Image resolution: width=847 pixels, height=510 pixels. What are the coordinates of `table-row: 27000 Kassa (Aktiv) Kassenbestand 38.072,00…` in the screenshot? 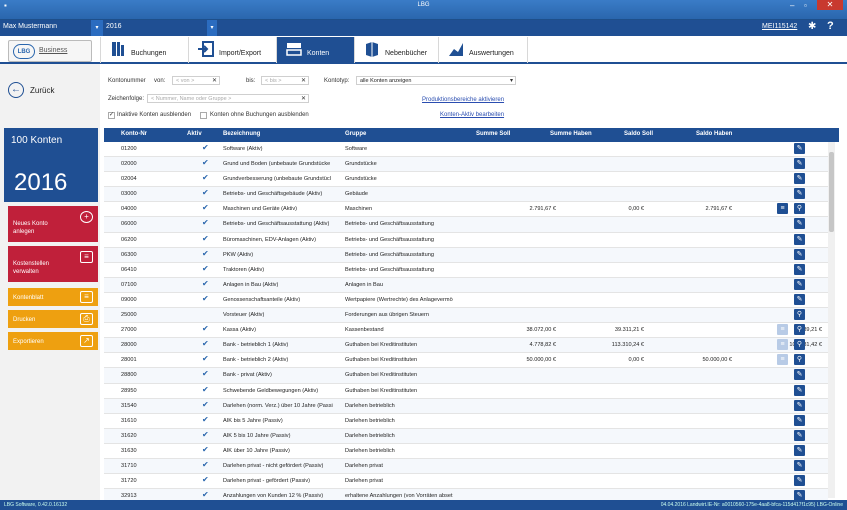 It's located at (466, 331).